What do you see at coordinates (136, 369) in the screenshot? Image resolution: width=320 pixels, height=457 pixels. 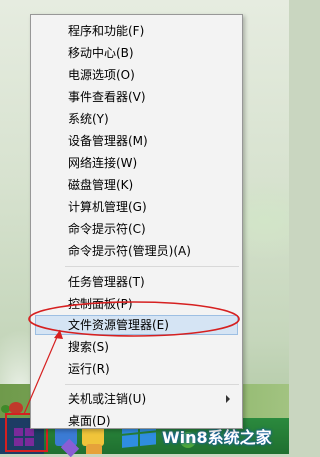 I see `menu-item-run: 运行(R)` at bounding box center [136, 369].